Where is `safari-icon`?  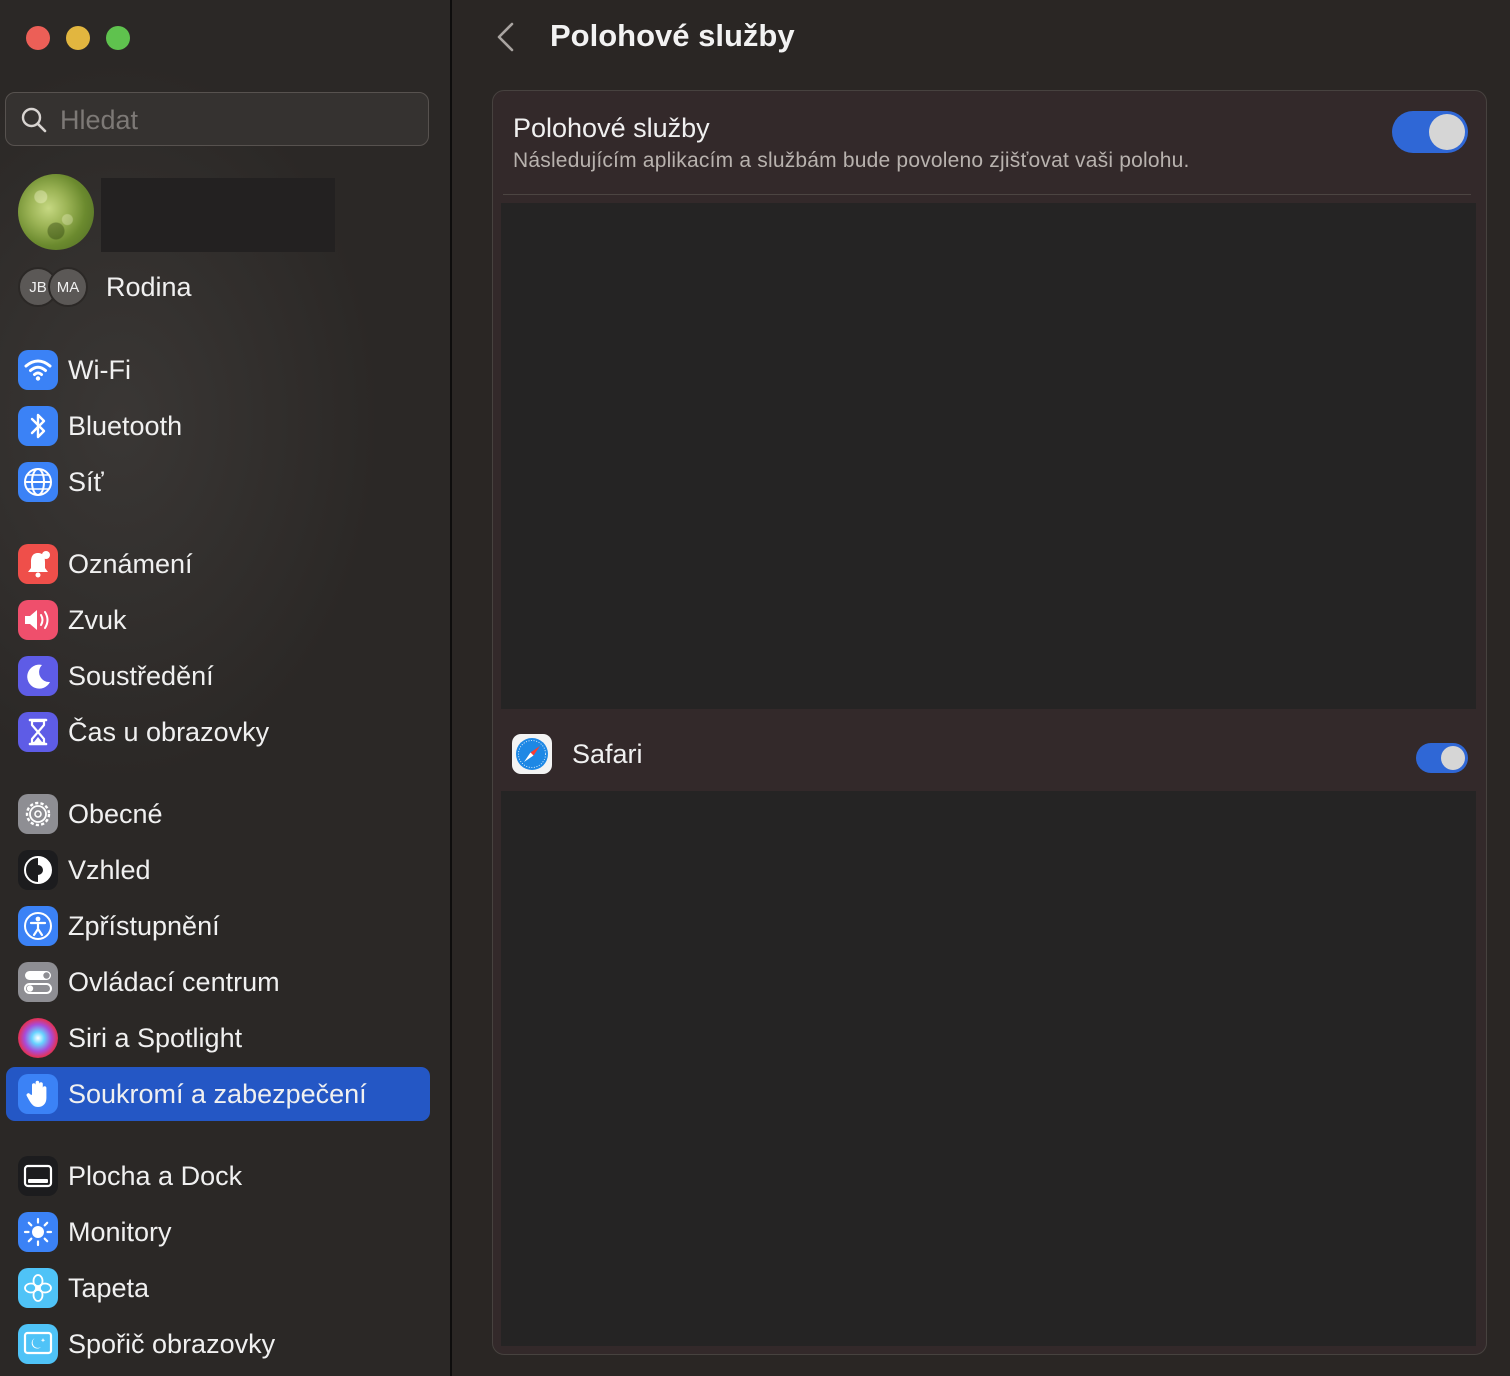
safari-icon is located at coordinates (532, 754).